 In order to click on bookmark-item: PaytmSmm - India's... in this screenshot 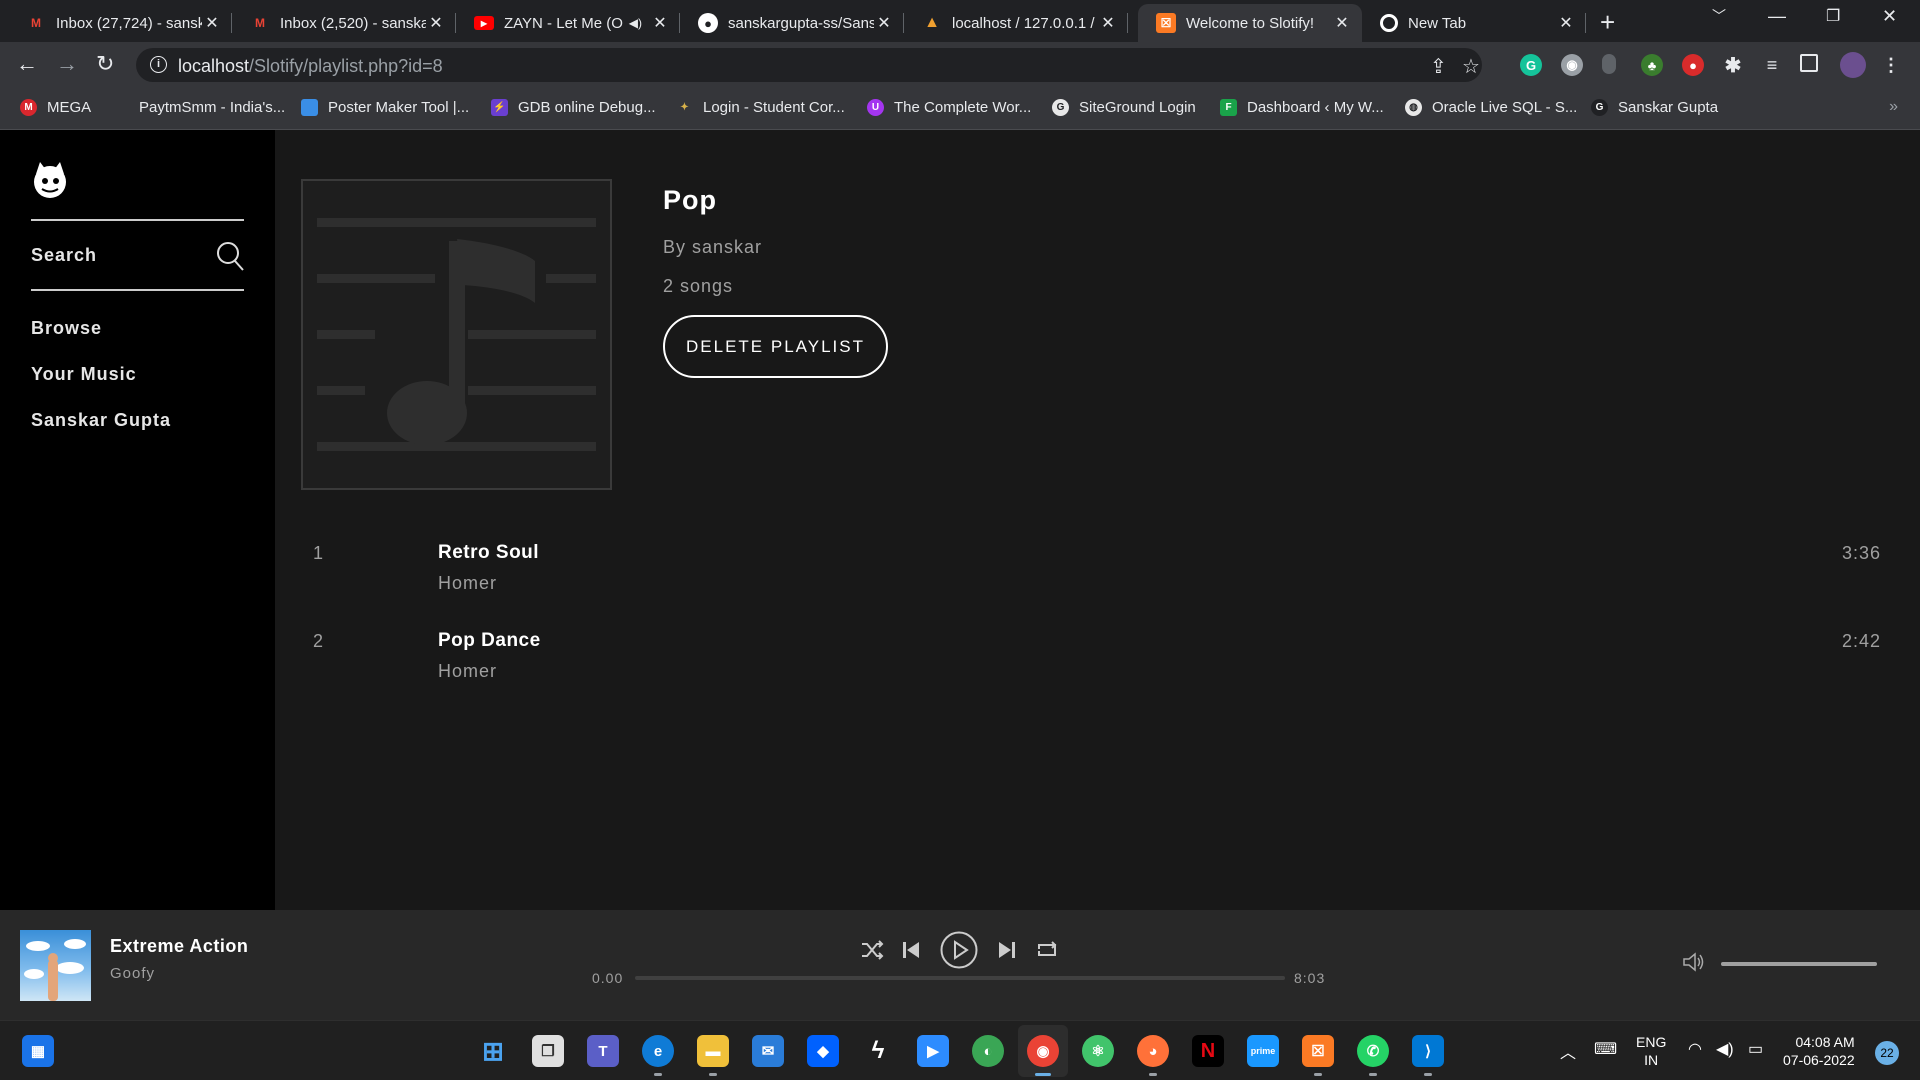, I will do `click(212, 107)`.